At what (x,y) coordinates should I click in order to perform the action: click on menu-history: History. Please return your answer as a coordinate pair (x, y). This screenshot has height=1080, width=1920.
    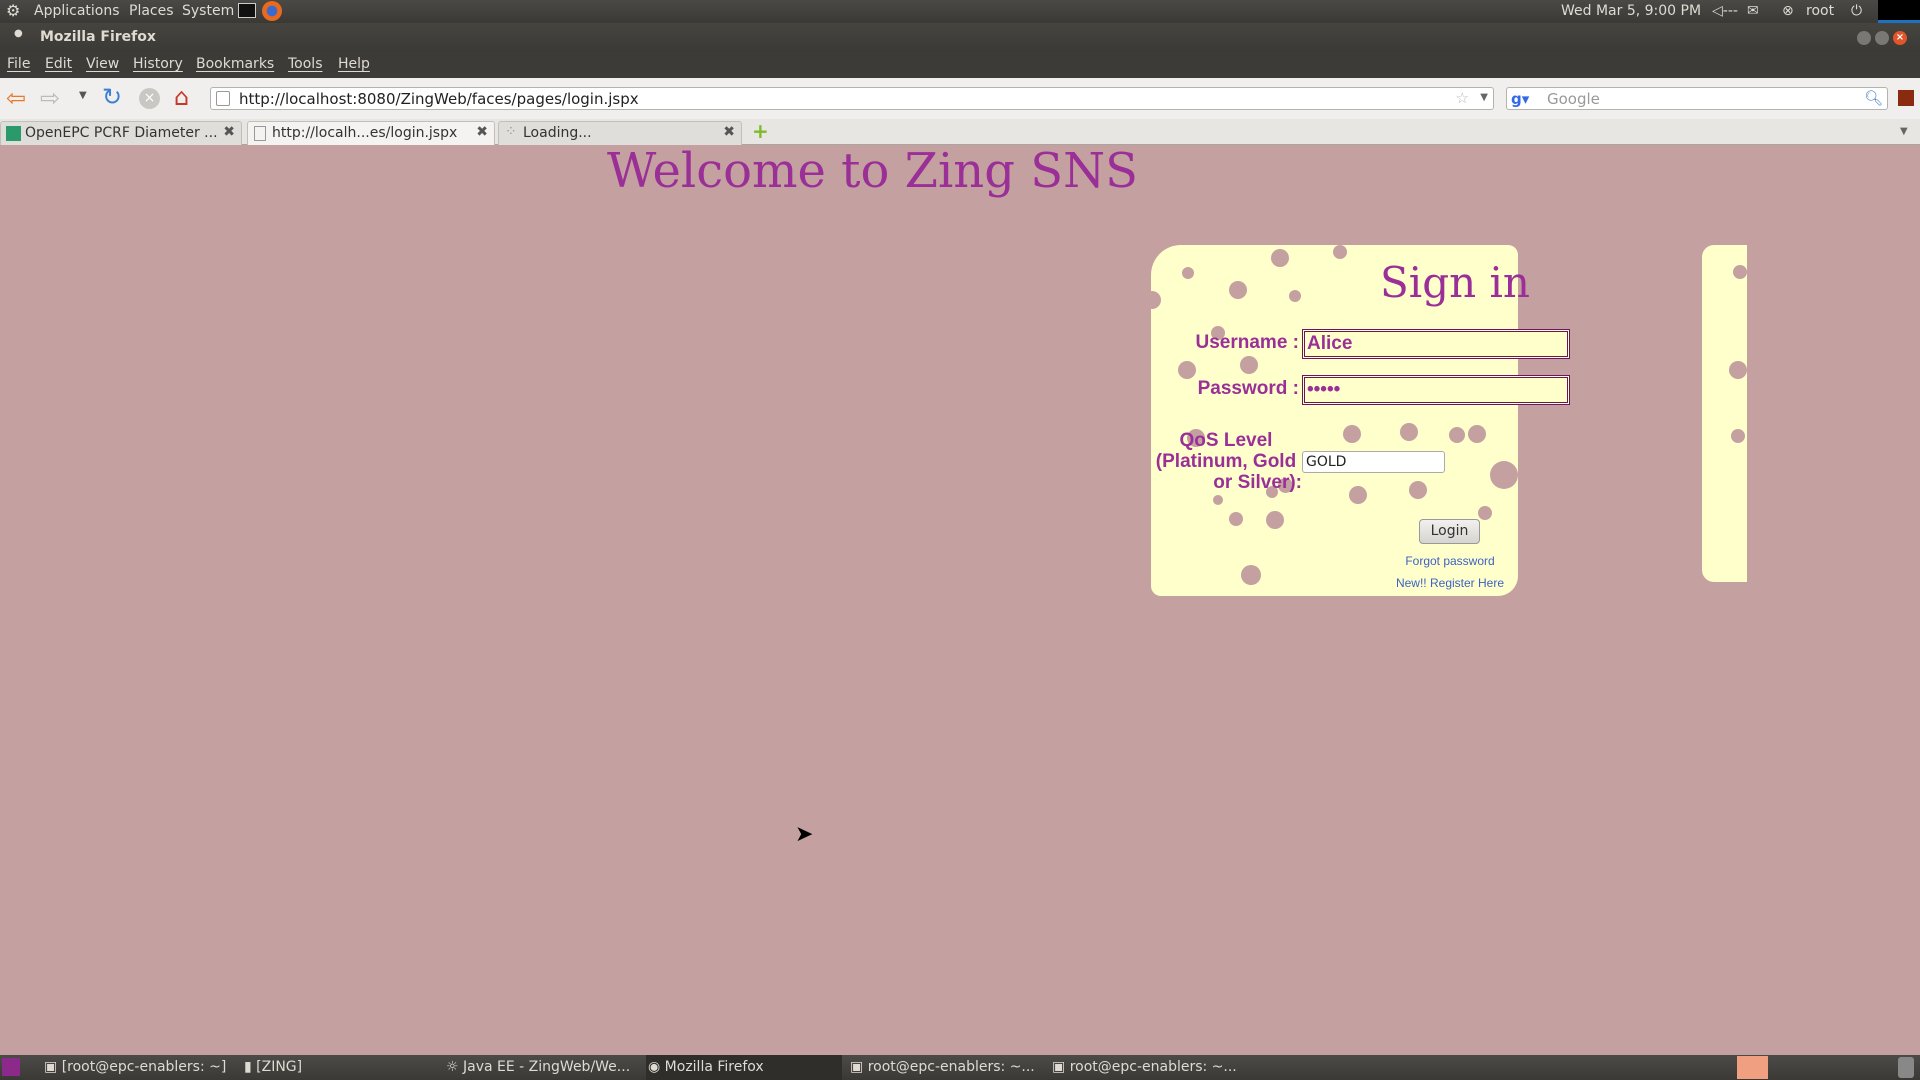
    Looking at the image, I should click on (158, 64).